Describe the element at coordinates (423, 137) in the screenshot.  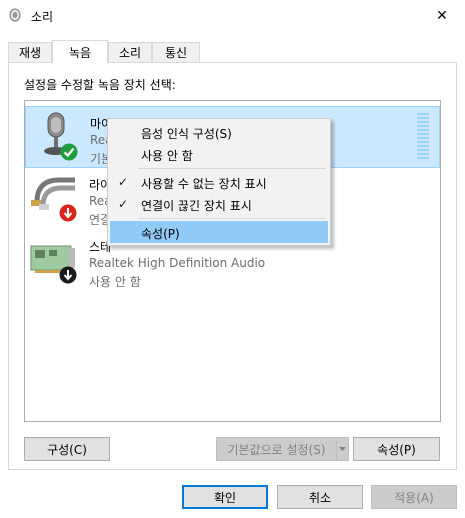
I see `level-meter` at that location.